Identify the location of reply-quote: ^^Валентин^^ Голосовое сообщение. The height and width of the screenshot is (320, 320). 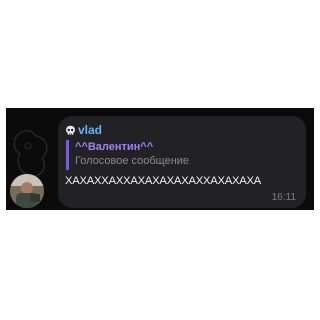
(166, 155).